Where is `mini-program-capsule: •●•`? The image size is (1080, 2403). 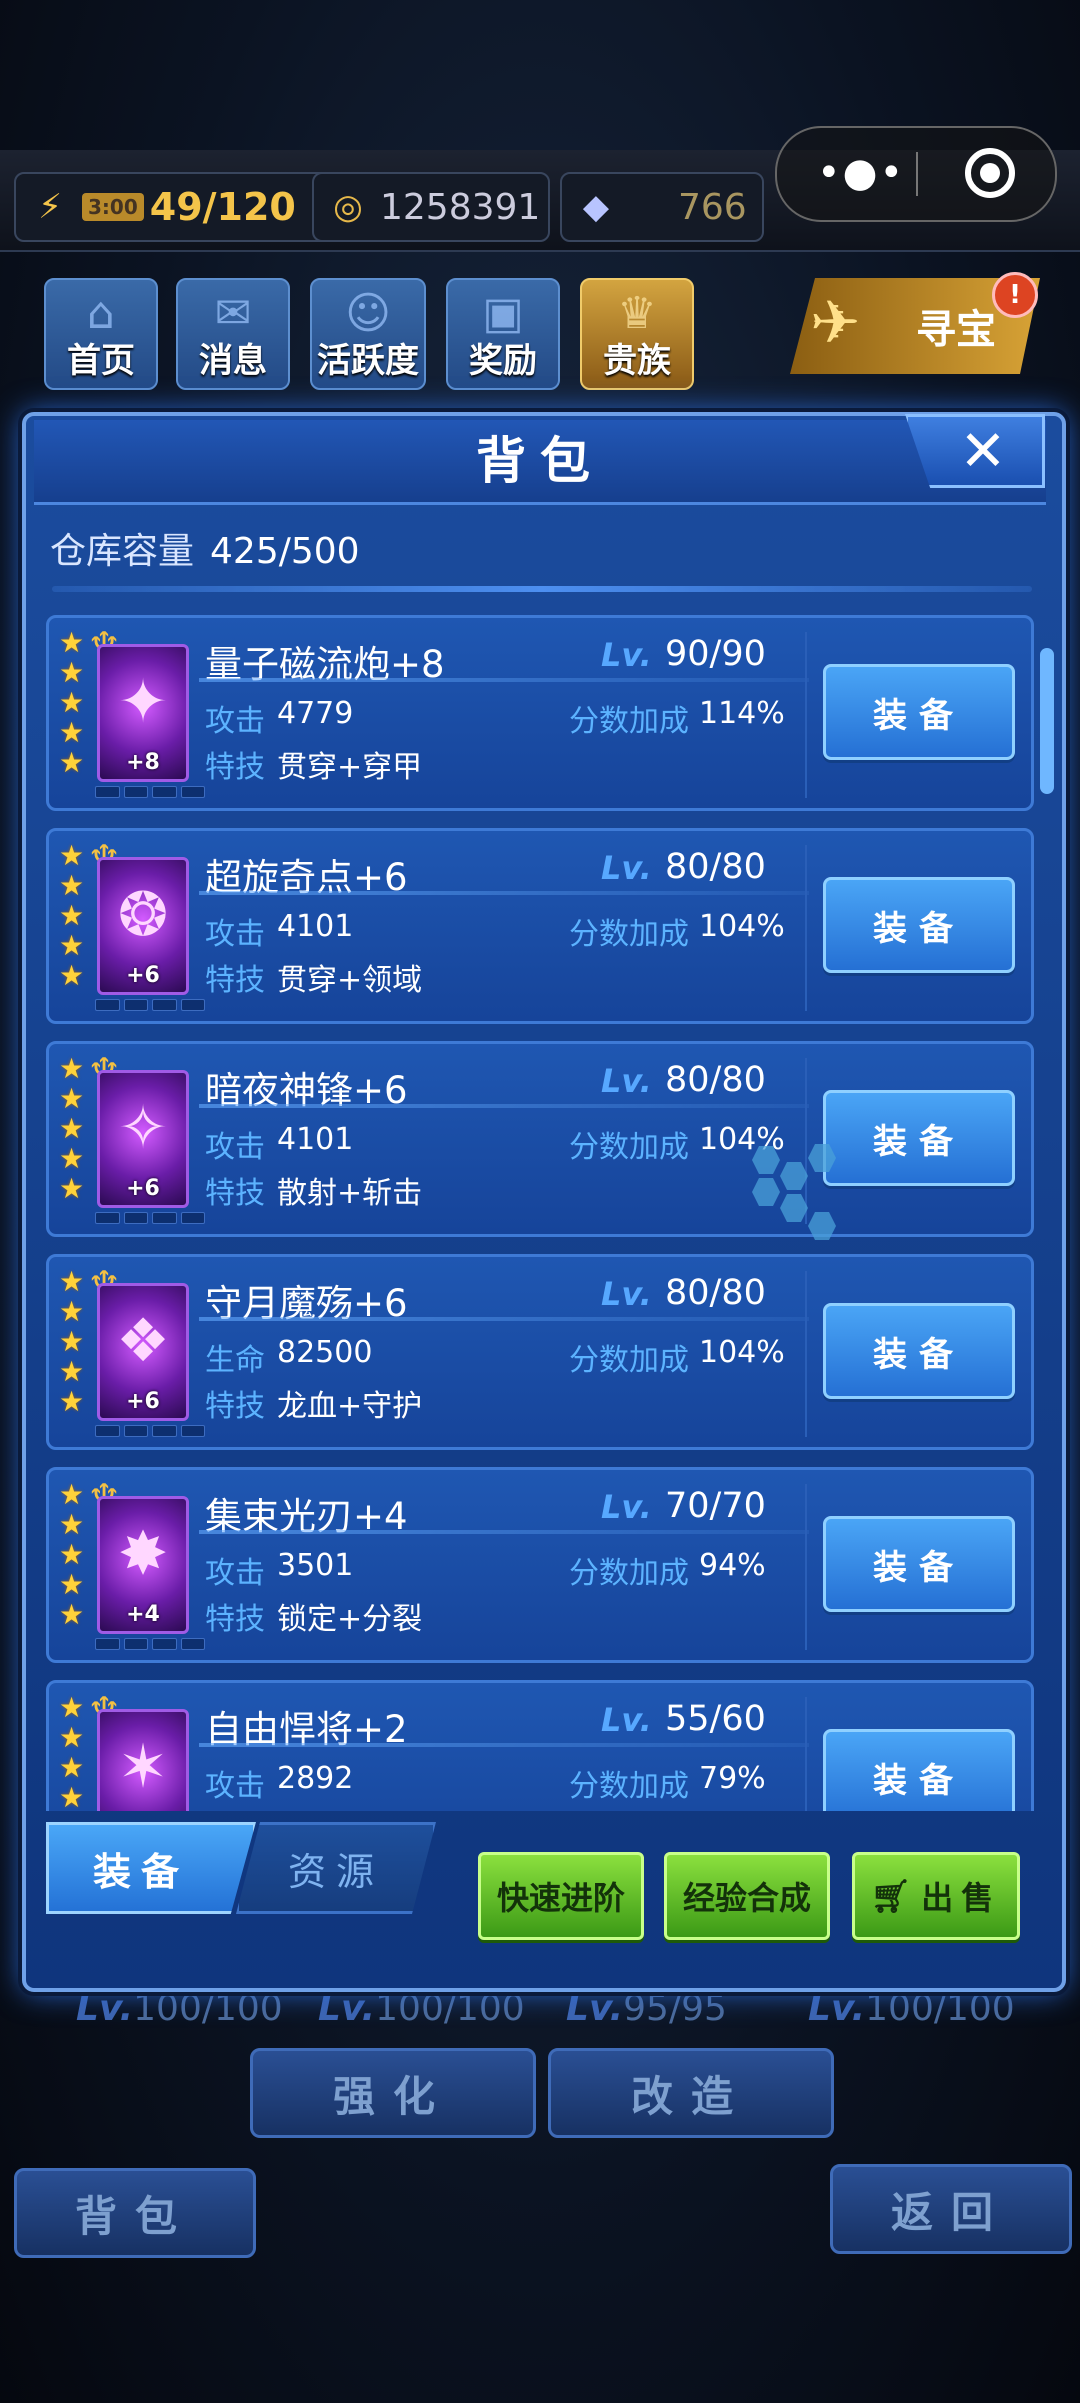 mini-program-capsule: •●• is located at coordinates (916, 174).